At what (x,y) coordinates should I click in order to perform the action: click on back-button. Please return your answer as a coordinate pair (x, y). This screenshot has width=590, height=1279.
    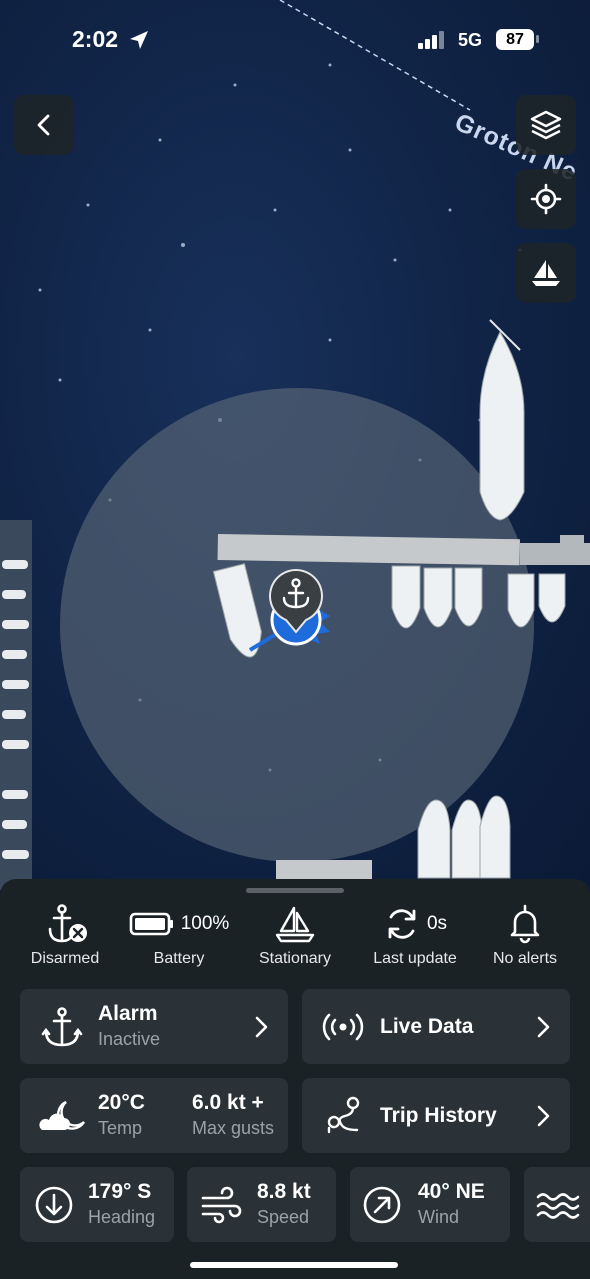
    Looking at the image, I should click on (44, 125).